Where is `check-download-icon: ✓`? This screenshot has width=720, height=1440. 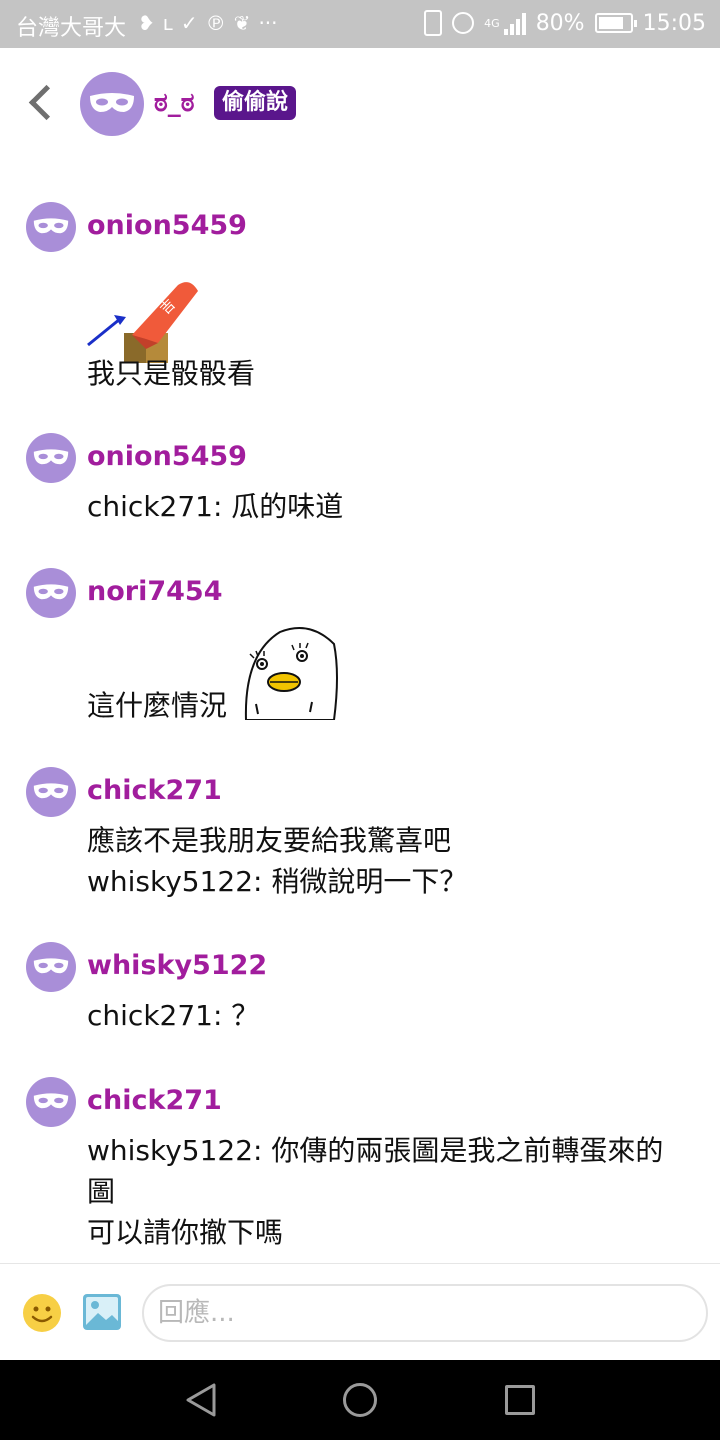
check-download-icon: ✓ is located at coordinates (189, 23).